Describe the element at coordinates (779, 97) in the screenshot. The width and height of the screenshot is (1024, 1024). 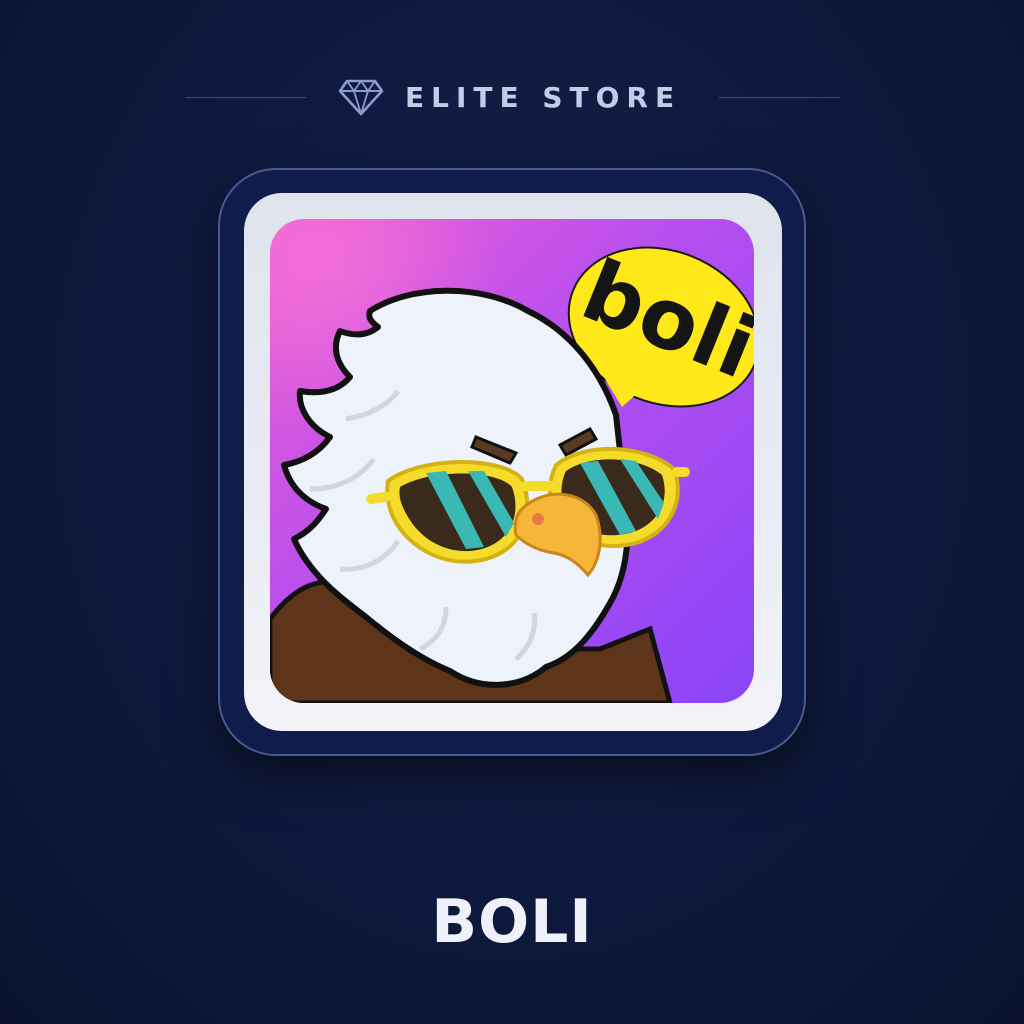
I see `header-divider-right` at that location.